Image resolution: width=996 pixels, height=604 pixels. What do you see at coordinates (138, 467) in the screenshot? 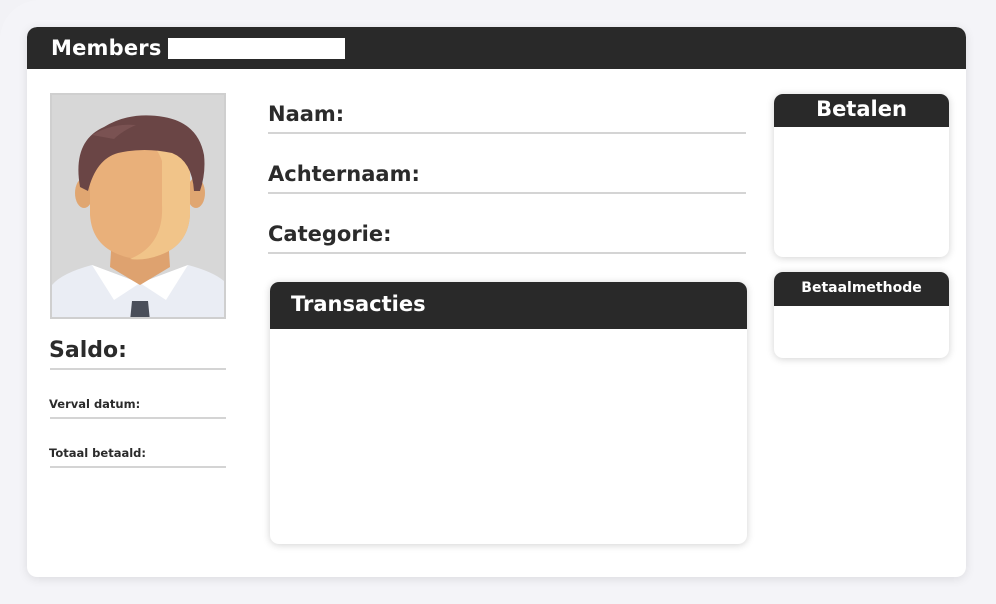
I see `totaal-betaald-divider` at bounding box center [138, 467].